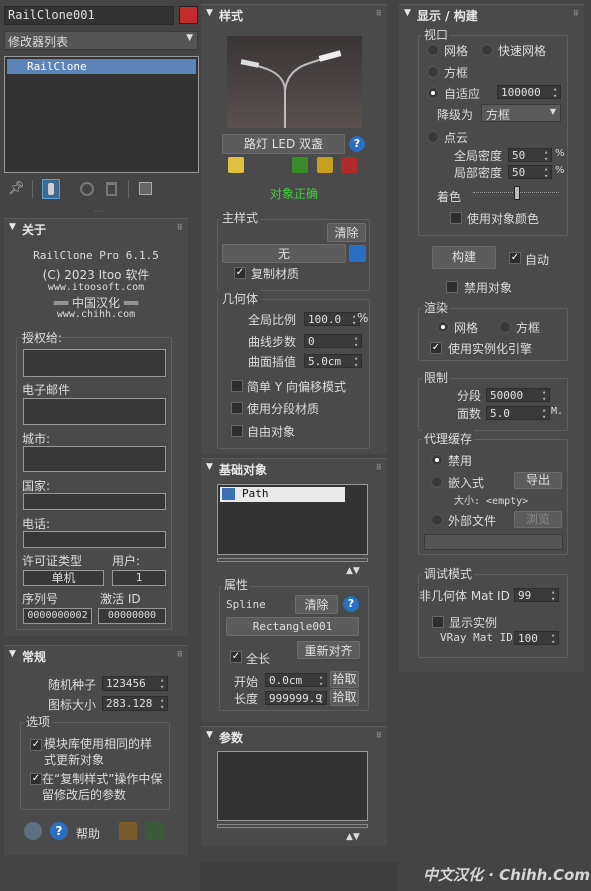 This screenshot has height=891, width=591. Describe the element at coordinates (237, 386) in the screenshot. I see `simple-y-checkbox` at that location.